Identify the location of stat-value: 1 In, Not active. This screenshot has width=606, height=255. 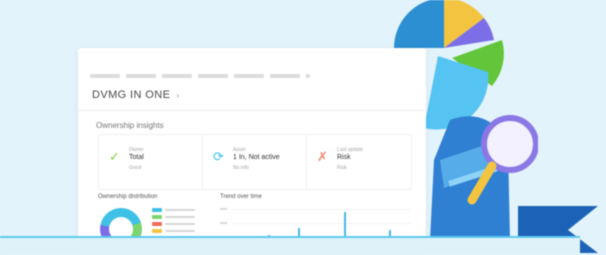
(256, 157).